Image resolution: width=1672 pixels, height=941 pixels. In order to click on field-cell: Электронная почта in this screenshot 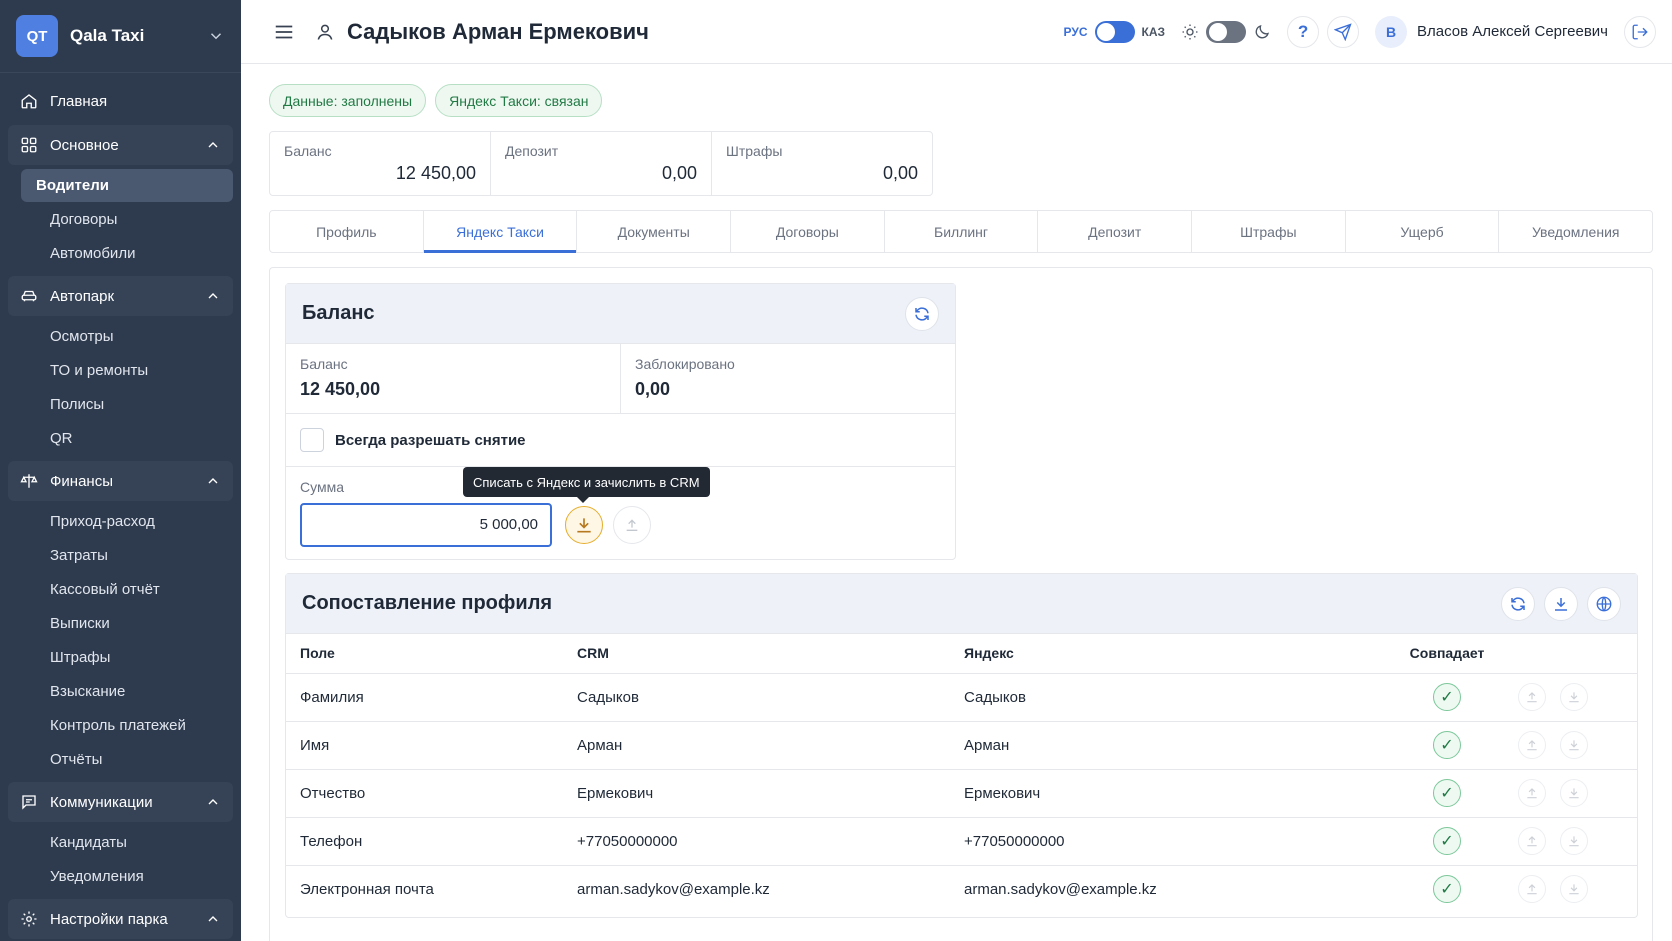, I will do `click(367, 889)`.